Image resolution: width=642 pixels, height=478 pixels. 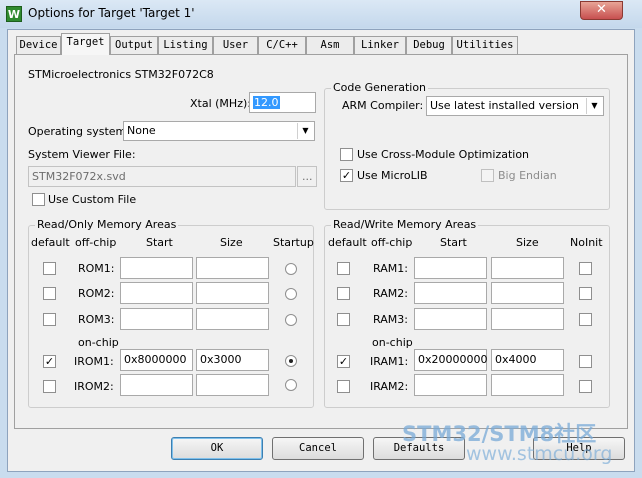 What do you see at coordinates (343, 386) in the screenshot?
I see `iram2-default-checkbox` at bounding box center [343, 386].